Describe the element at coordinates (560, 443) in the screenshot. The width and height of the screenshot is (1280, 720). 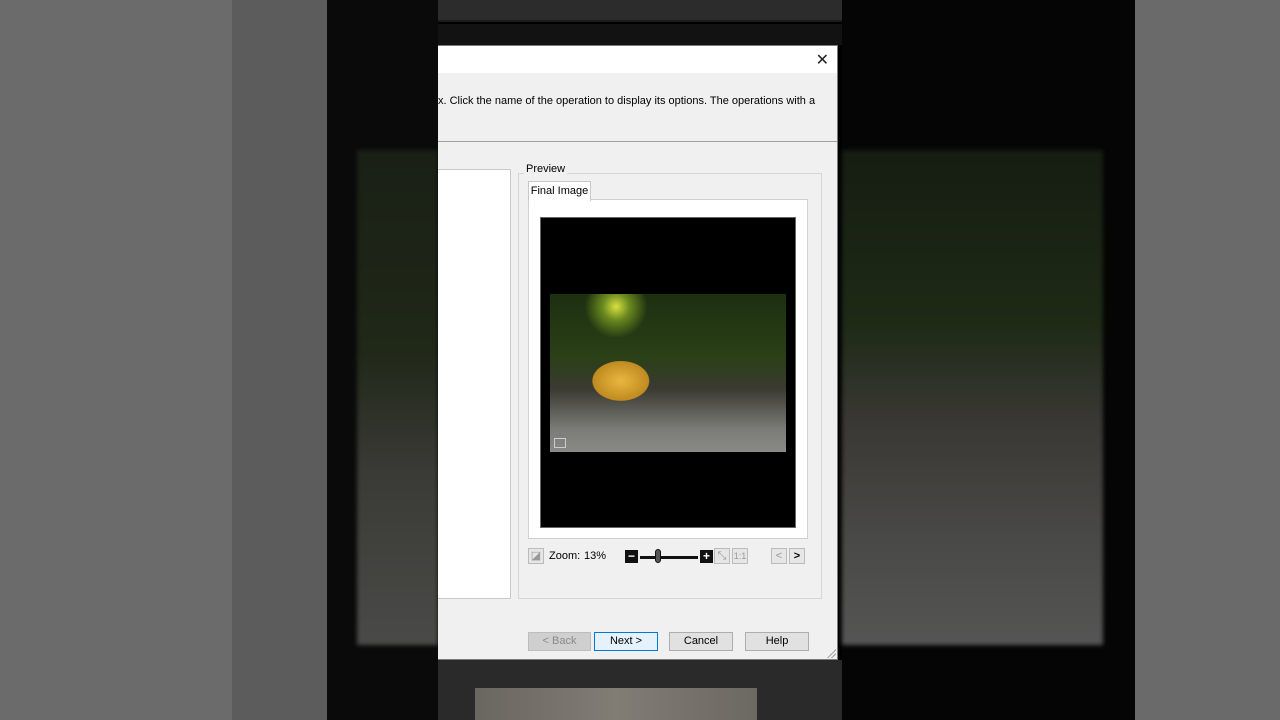
I see `watermark-logo` at that location.